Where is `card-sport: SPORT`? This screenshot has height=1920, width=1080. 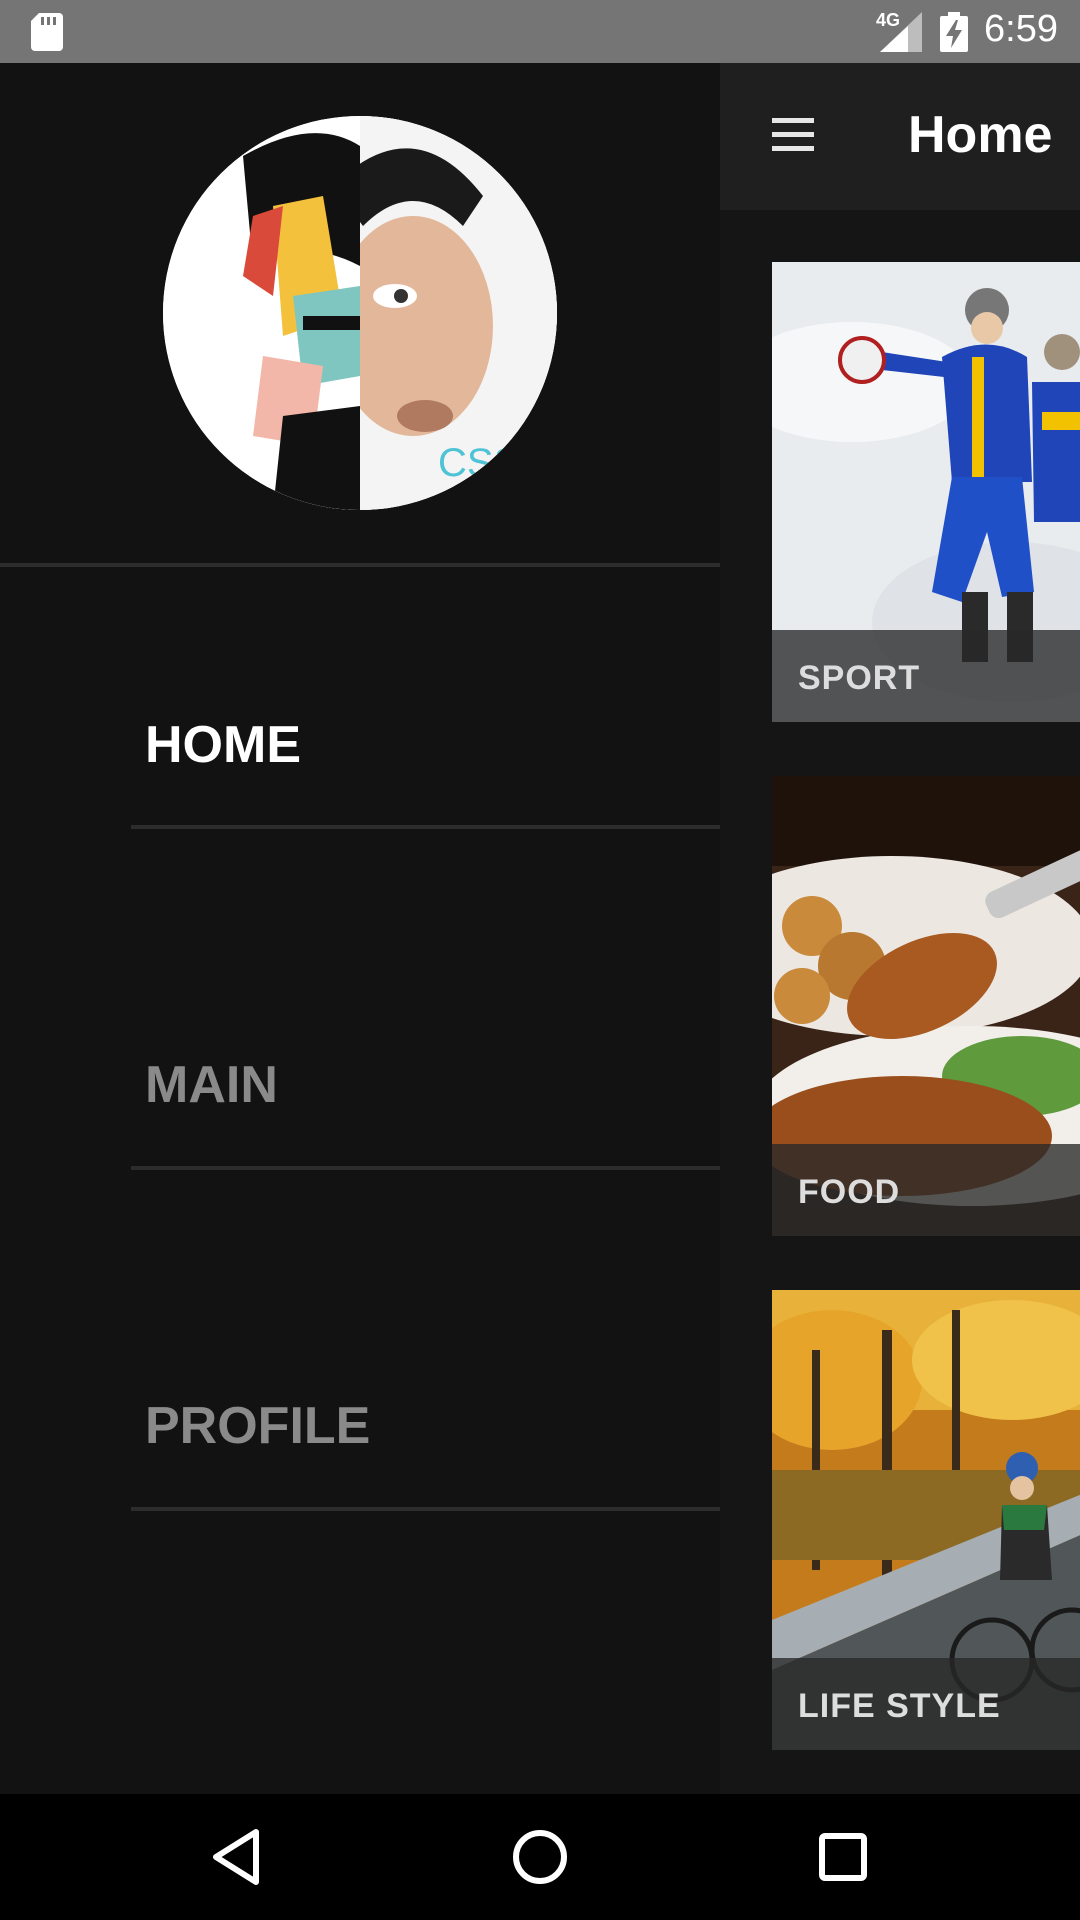
card-sport: SPORT is located at coordinates (926, 492).